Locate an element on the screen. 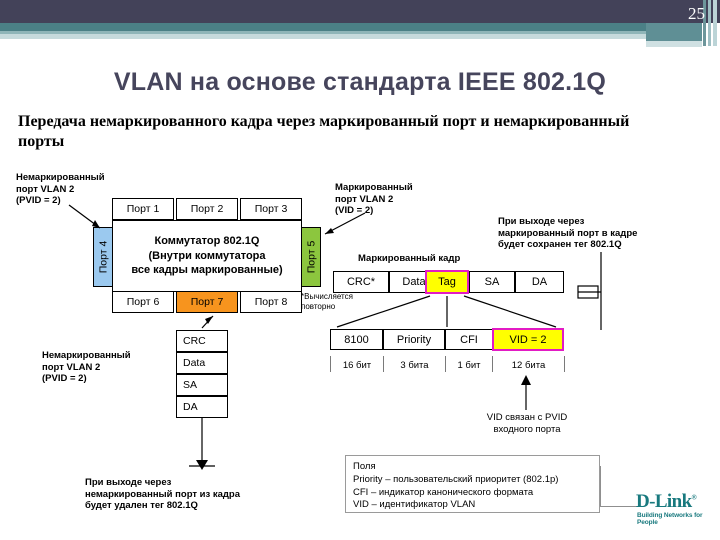  switch-port-4-label: Порт 4 is located at coordinates (103, 257).